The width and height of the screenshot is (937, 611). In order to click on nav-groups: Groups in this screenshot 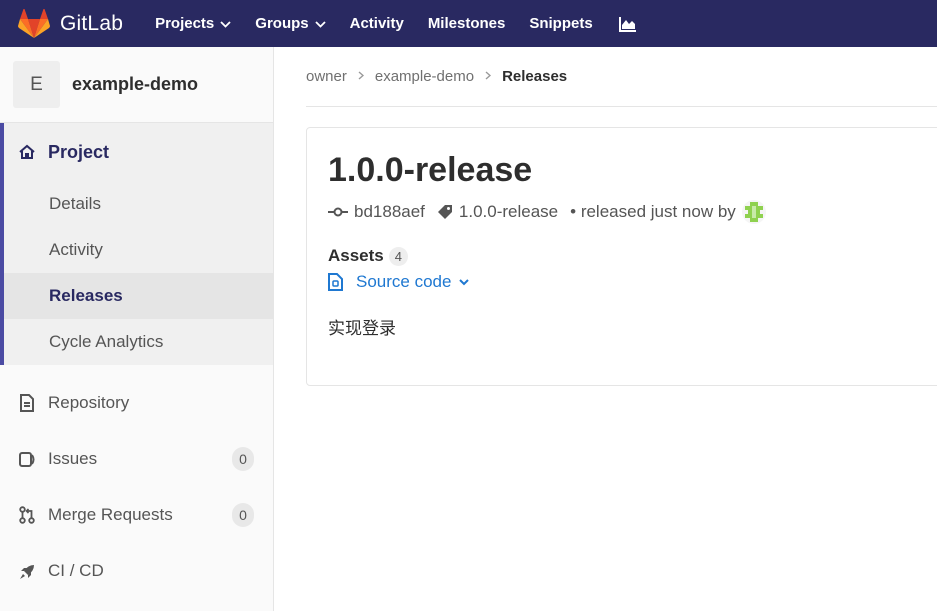, I will do `click(290, 23)`.